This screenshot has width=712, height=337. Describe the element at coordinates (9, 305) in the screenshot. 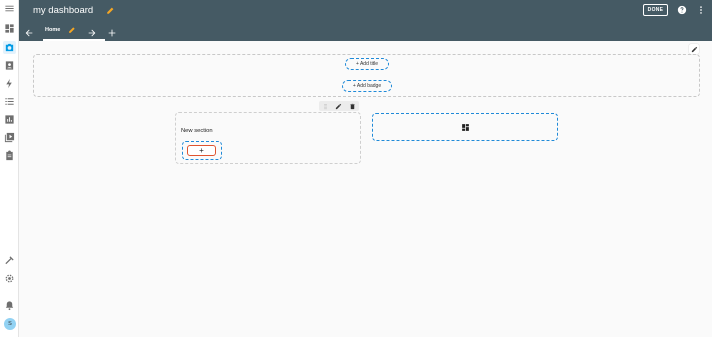

I see `bell-icon` at that location.